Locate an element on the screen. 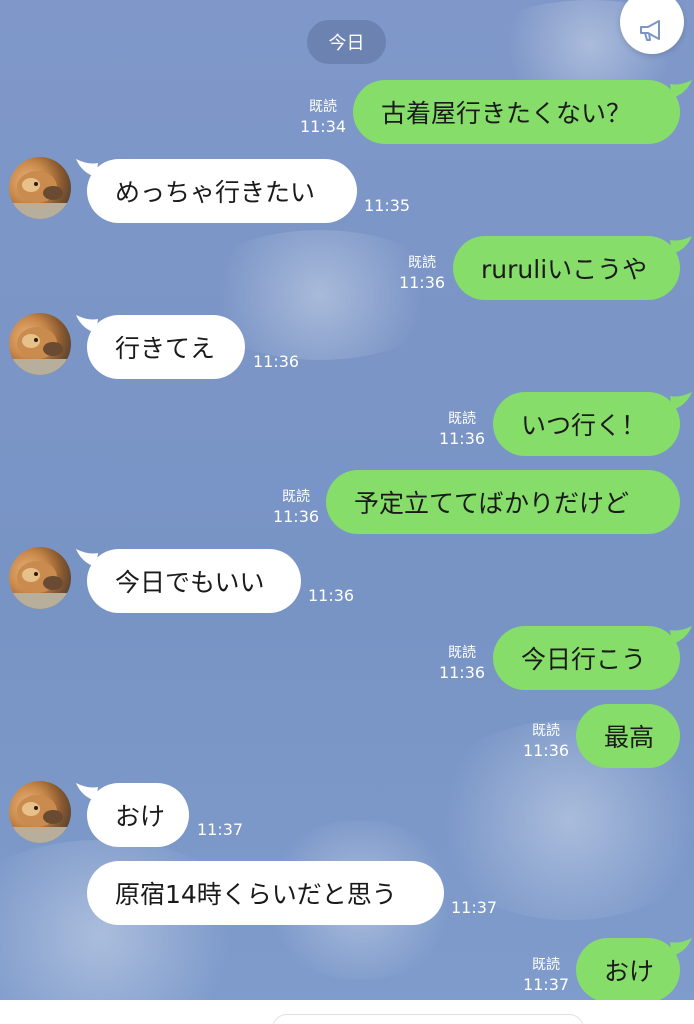  outgoing-message-bubble: 今日行こう is located at coordinates (586, 658).